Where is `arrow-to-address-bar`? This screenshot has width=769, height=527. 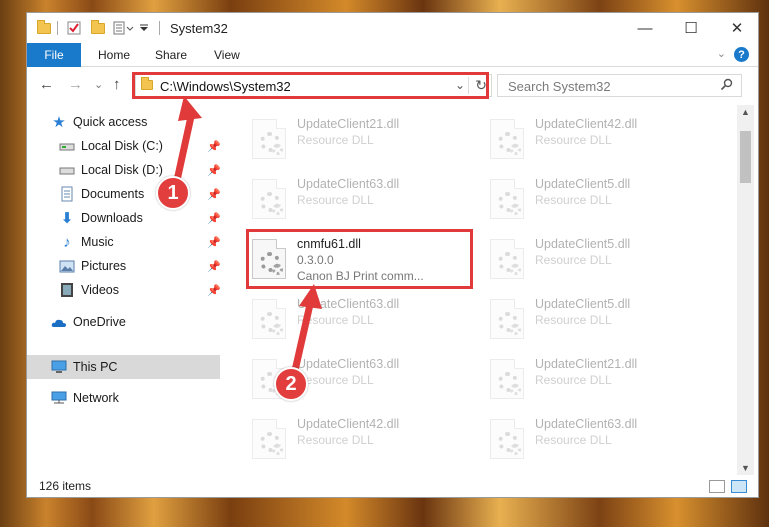 arrow-to-address-bar is located at coordinates (187, 142).